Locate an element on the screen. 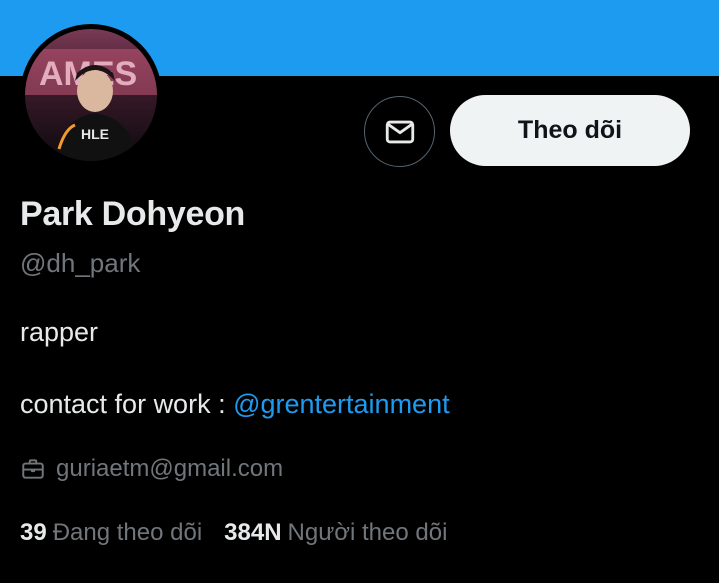 The width and height of the screenshot is (719, 583). mail-icon is located at coordinates (400, 132).